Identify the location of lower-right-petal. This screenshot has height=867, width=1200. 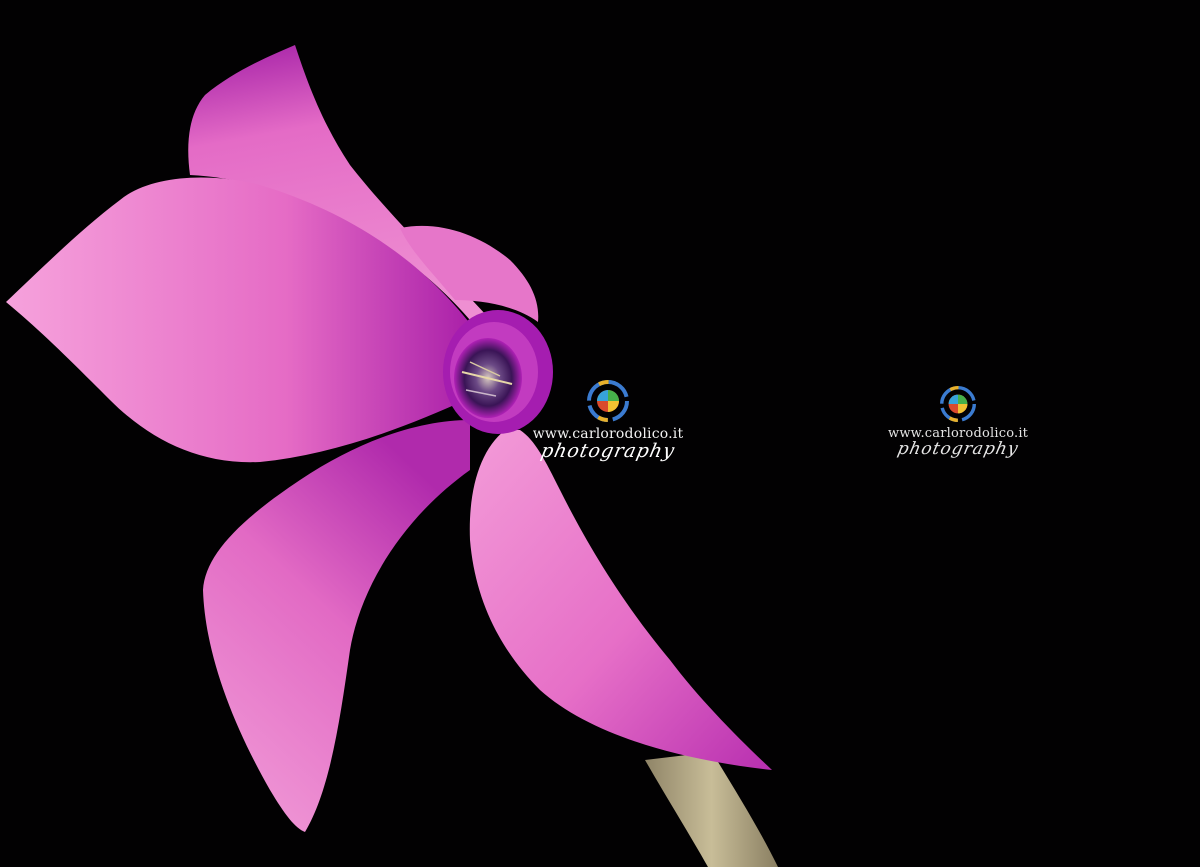
(620, 600).